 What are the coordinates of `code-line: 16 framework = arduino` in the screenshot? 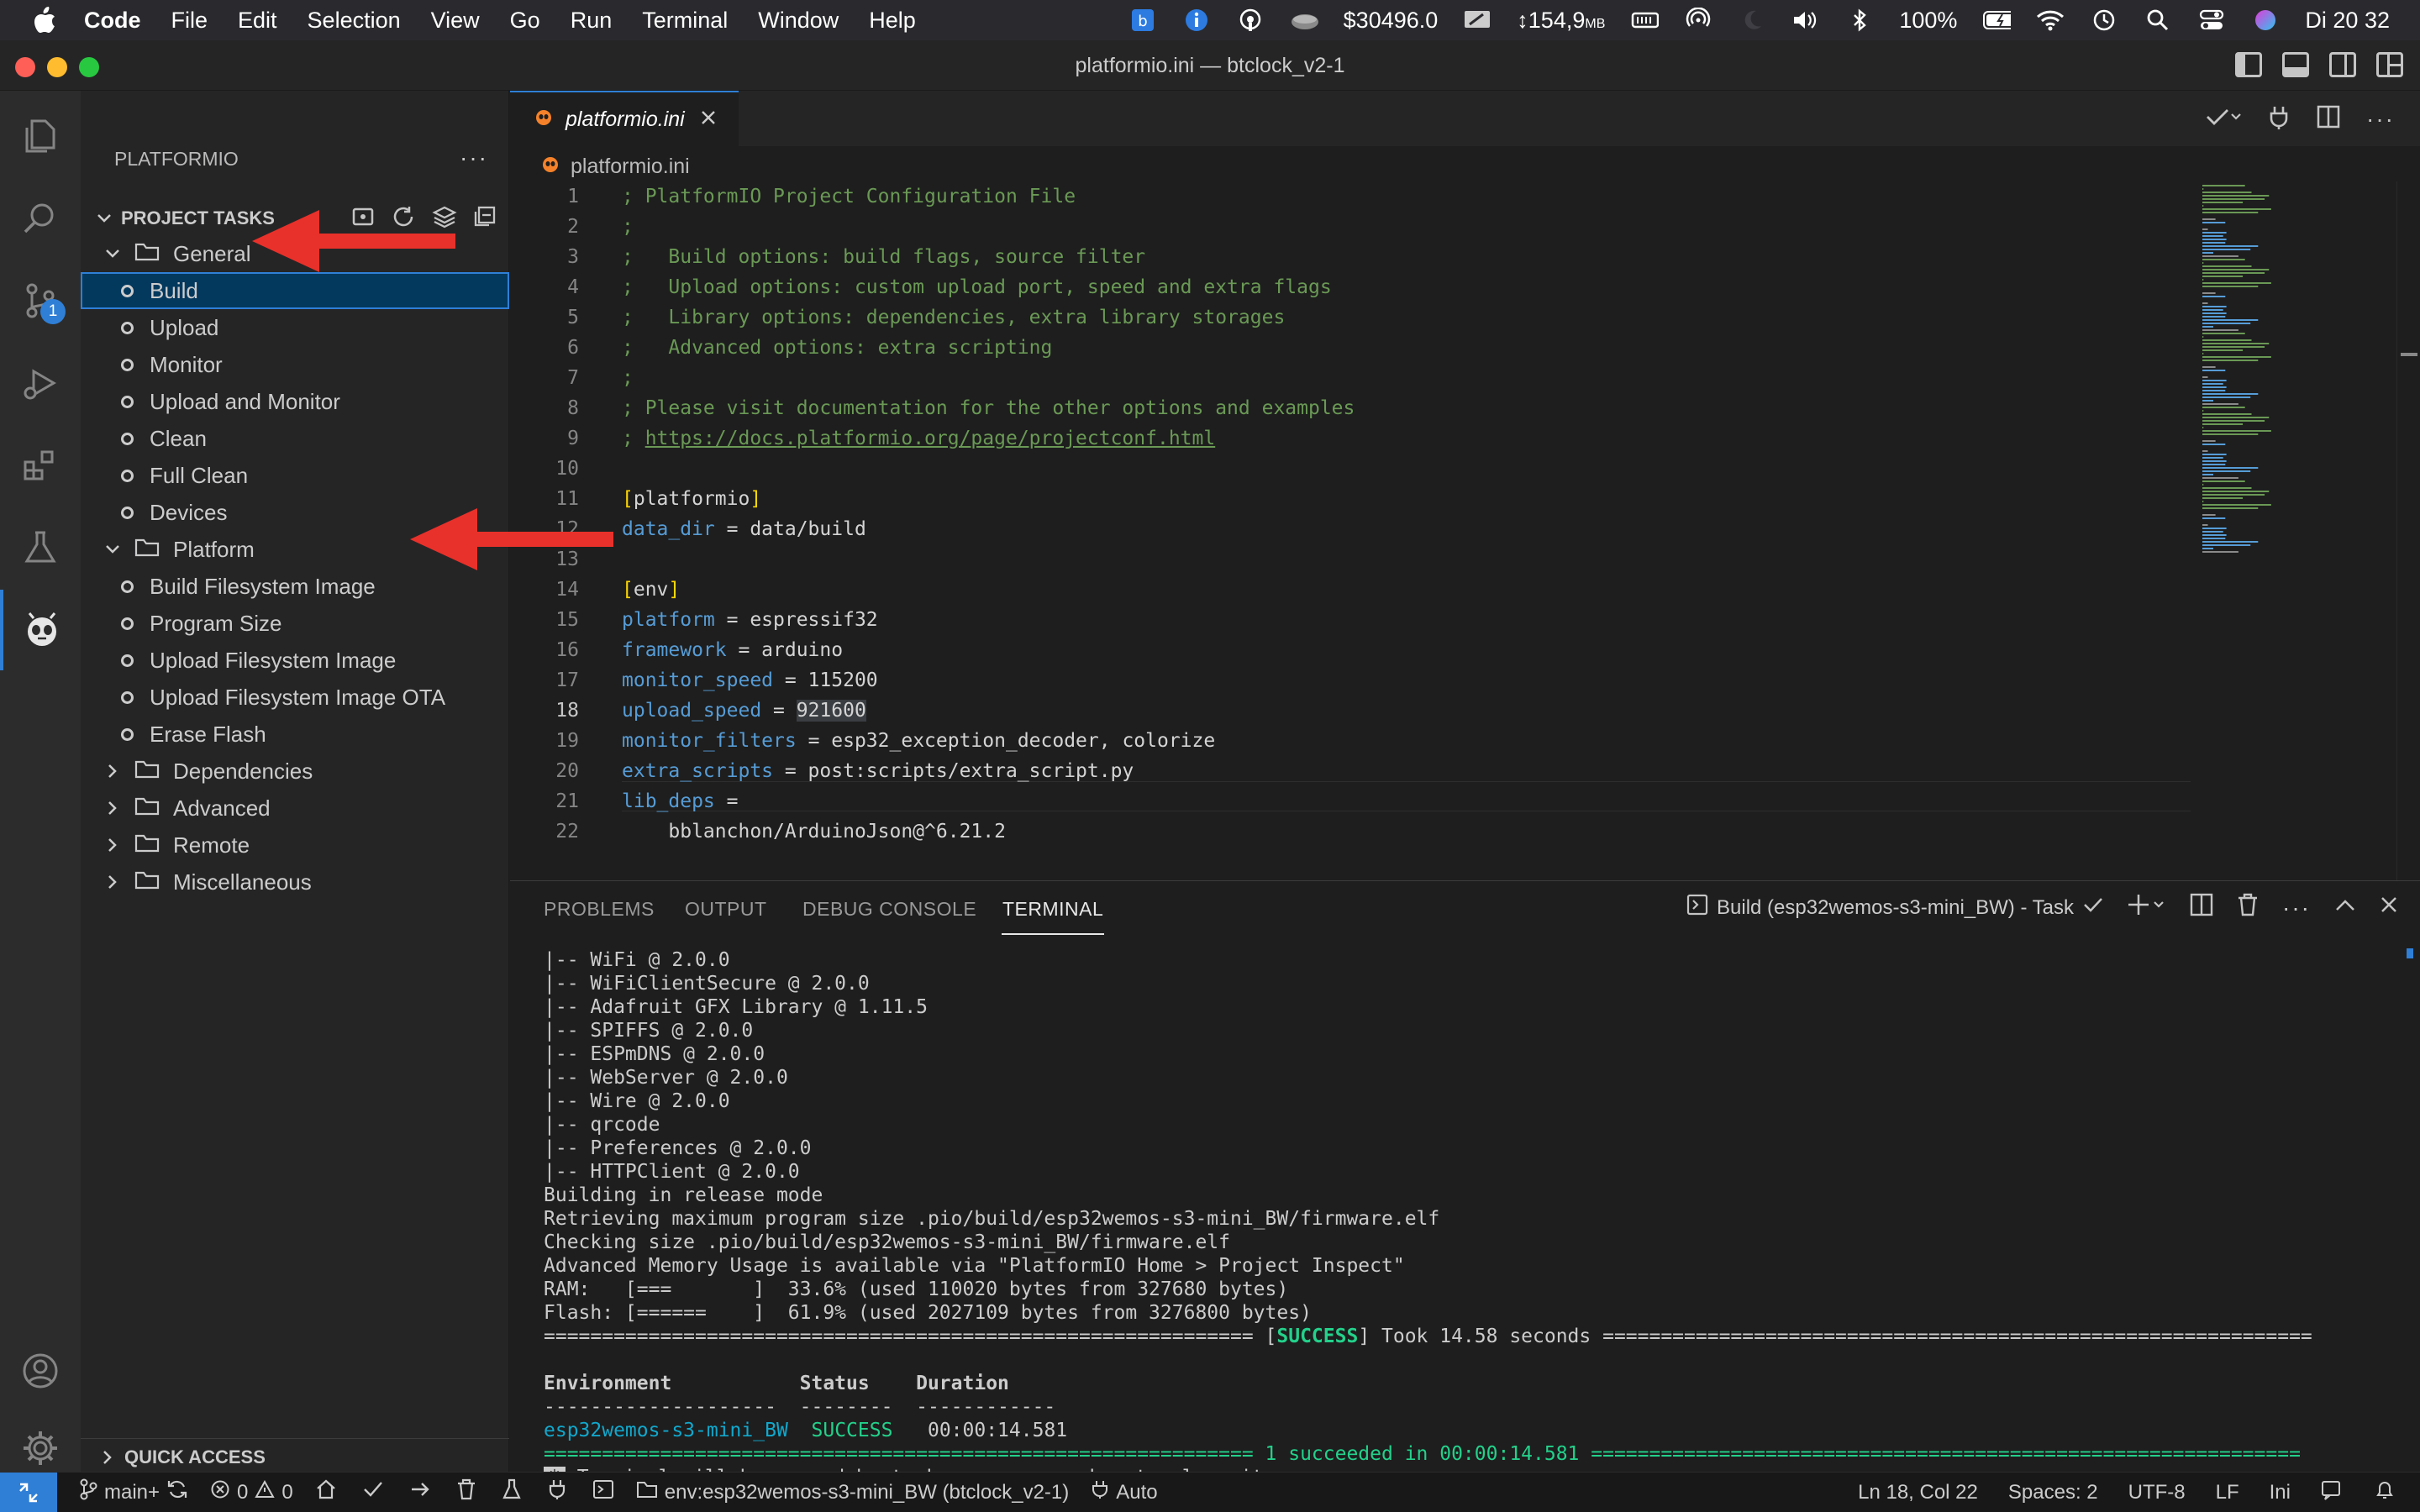 It's located at (1350, 650).